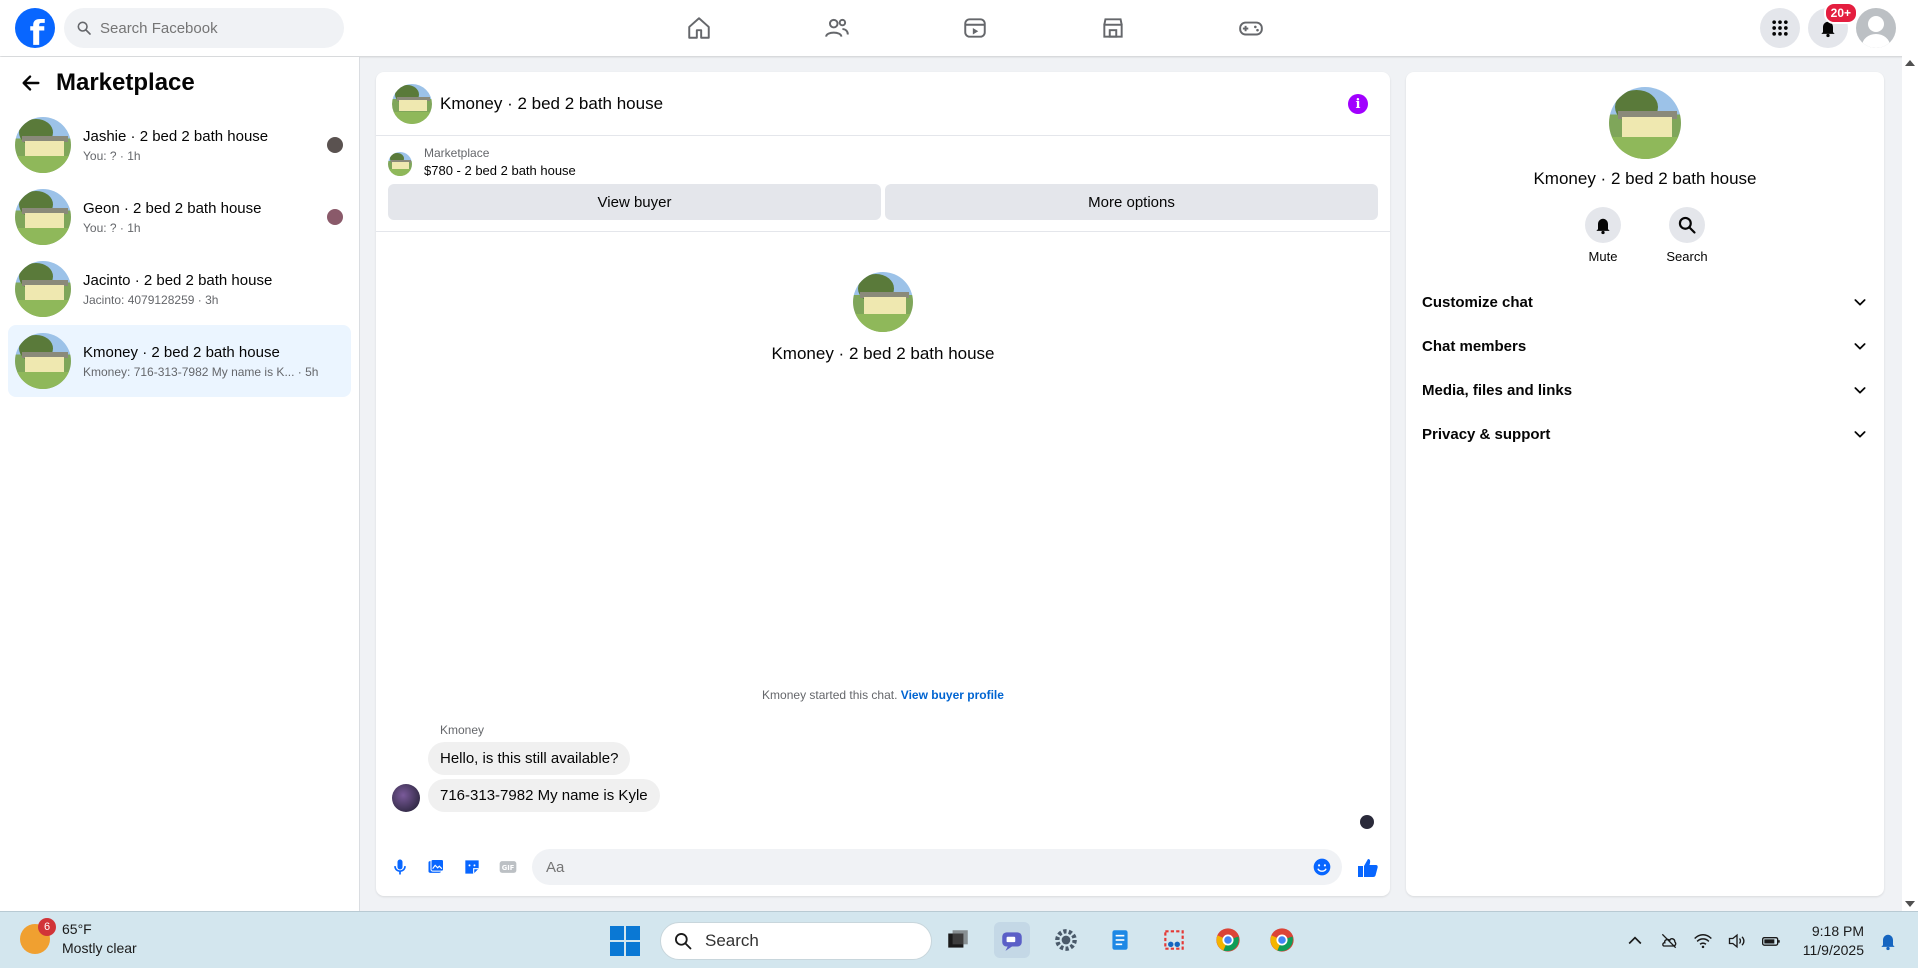 This screenshot has width=1918, height=968. Describe the element at coordinates (1669, 941) in the screenshot. I see `cloud-offline-icon` at that location.